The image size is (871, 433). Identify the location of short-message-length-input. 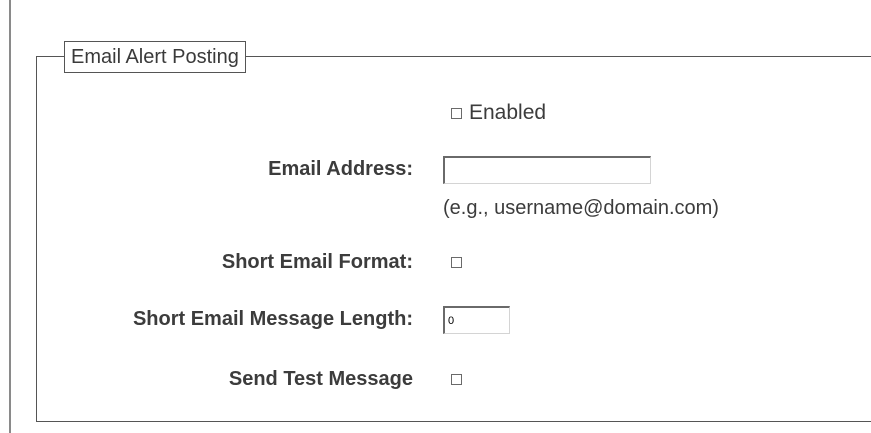
(476, 320).